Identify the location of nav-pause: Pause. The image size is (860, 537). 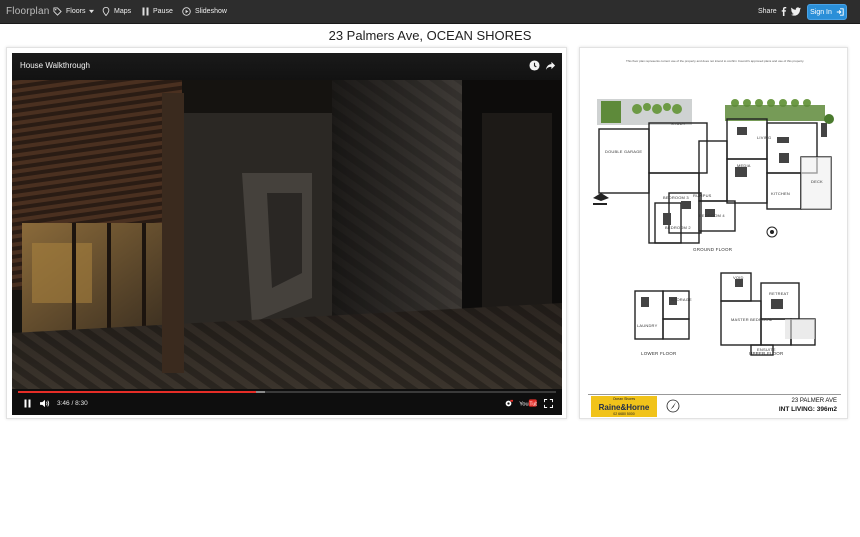
(157, 11).